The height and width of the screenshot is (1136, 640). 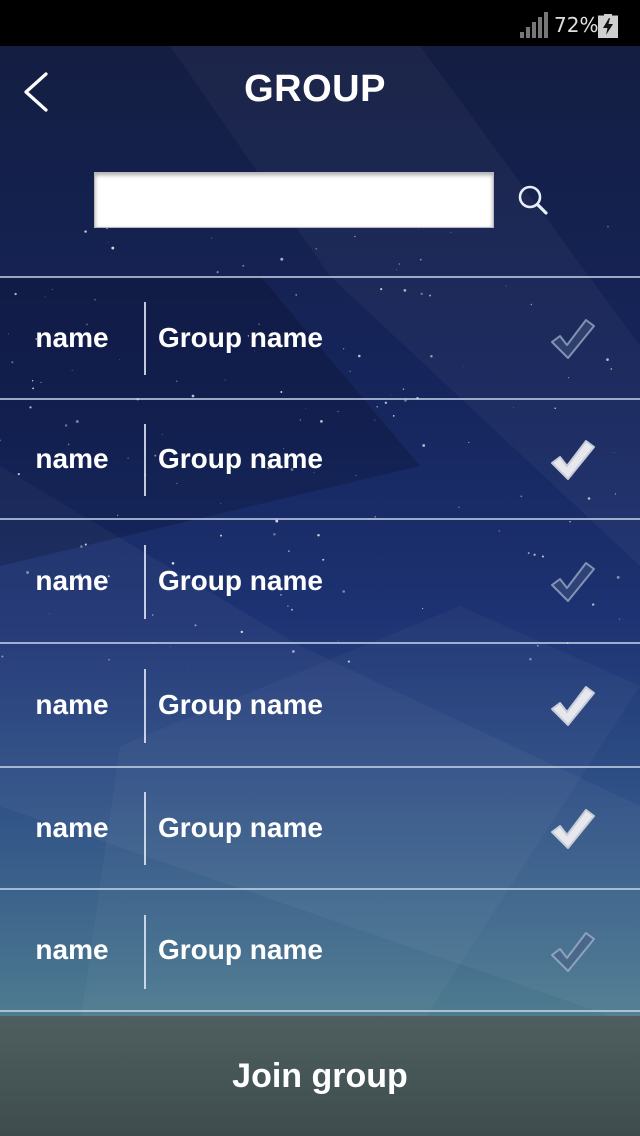 What do you see at coordinates (576, 25) in the screenshot?
I see `battery-percent: 72%` at bounding box center [576, 25].